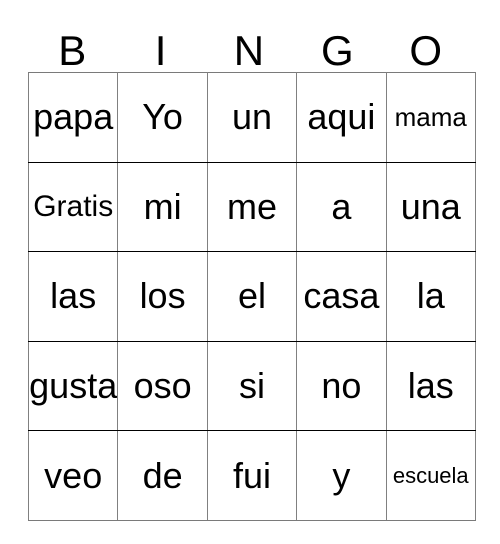  I want to click on bingo-cell-label: una, so click(430, 206).